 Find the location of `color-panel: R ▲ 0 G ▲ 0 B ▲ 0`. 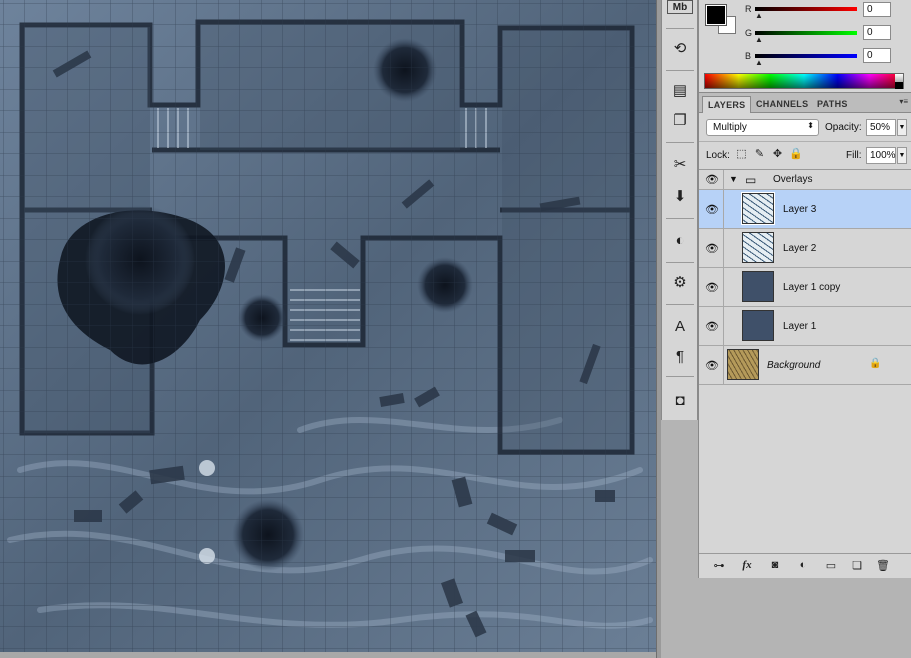

color-panel: R ▲ 0 G ▲ 0 B ▲ 0 is located at coordinates (804, 46).